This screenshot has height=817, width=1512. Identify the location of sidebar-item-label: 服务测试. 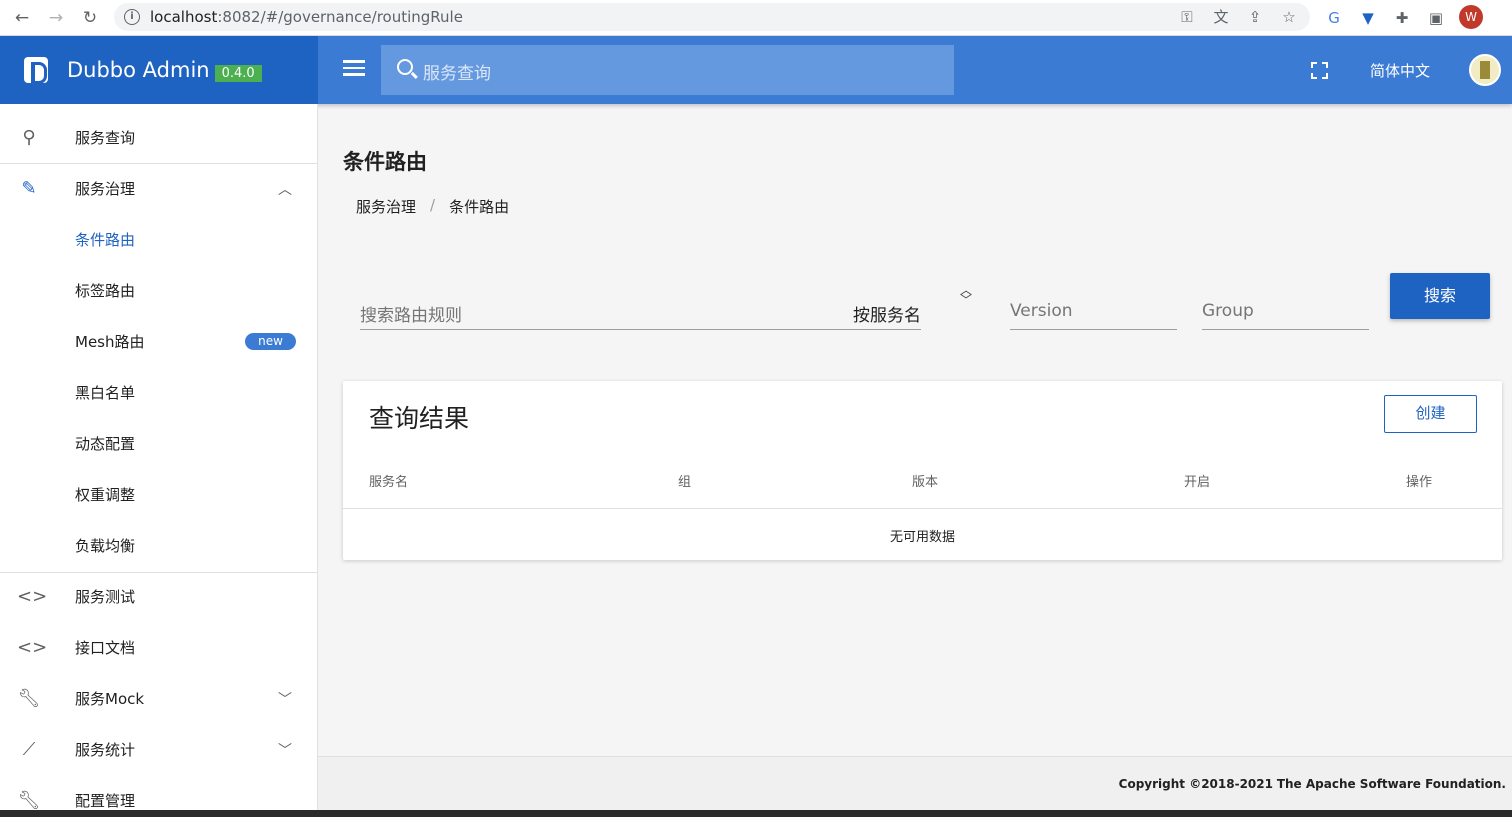
(105, 597).